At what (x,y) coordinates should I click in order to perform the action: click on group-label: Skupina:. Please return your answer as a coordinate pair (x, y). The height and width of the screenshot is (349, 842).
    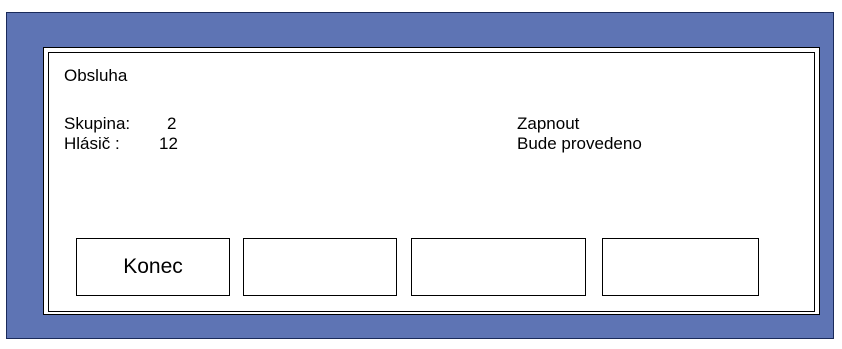
    Looking at the image, I should click on (97, 123).